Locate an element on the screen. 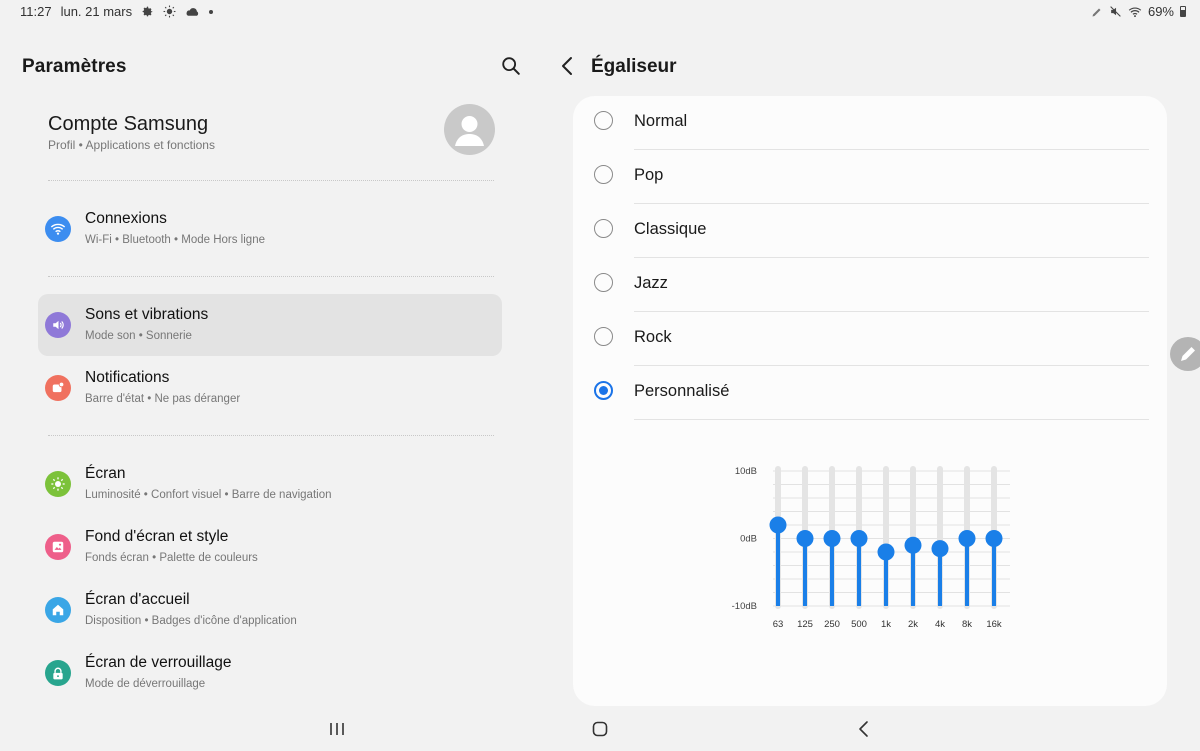 This screenshot has height=751, width=1200. band-label: 2k is located at coordinates (913, 624).